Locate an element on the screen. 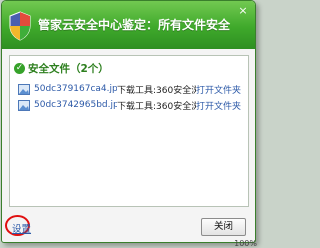 Image resolution: width=320 pixels, height=248 pixels. file-row: 50dc3742965bd.jpg 下载工具:360安全浏... 打开文件夹 is located at coordinates (131, 105).